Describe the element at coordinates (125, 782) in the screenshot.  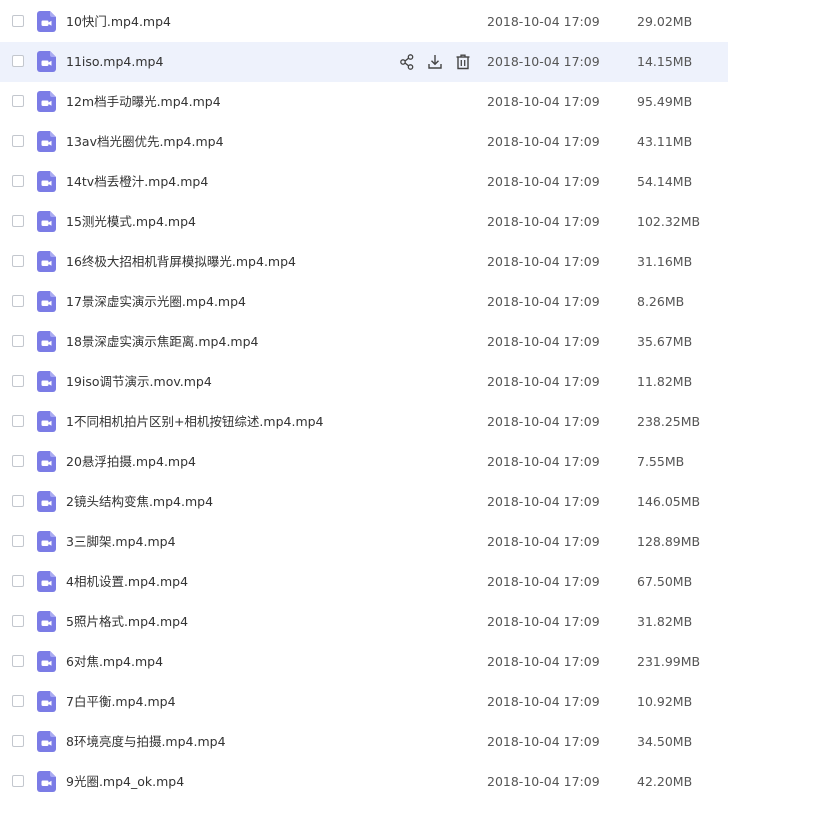
I see `file-name: 9光圈.mp4_ok.mp4` at that location.